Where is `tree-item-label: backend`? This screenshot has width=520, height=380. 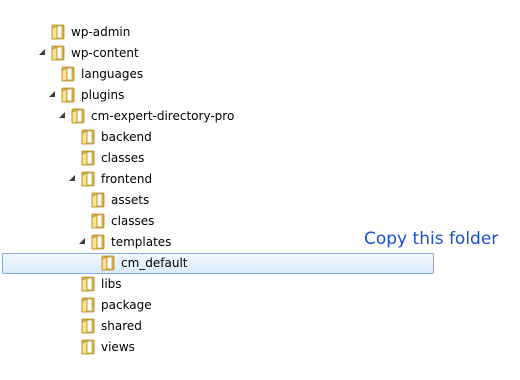 tree-item-label: backend is located at coordinates (126, 137).